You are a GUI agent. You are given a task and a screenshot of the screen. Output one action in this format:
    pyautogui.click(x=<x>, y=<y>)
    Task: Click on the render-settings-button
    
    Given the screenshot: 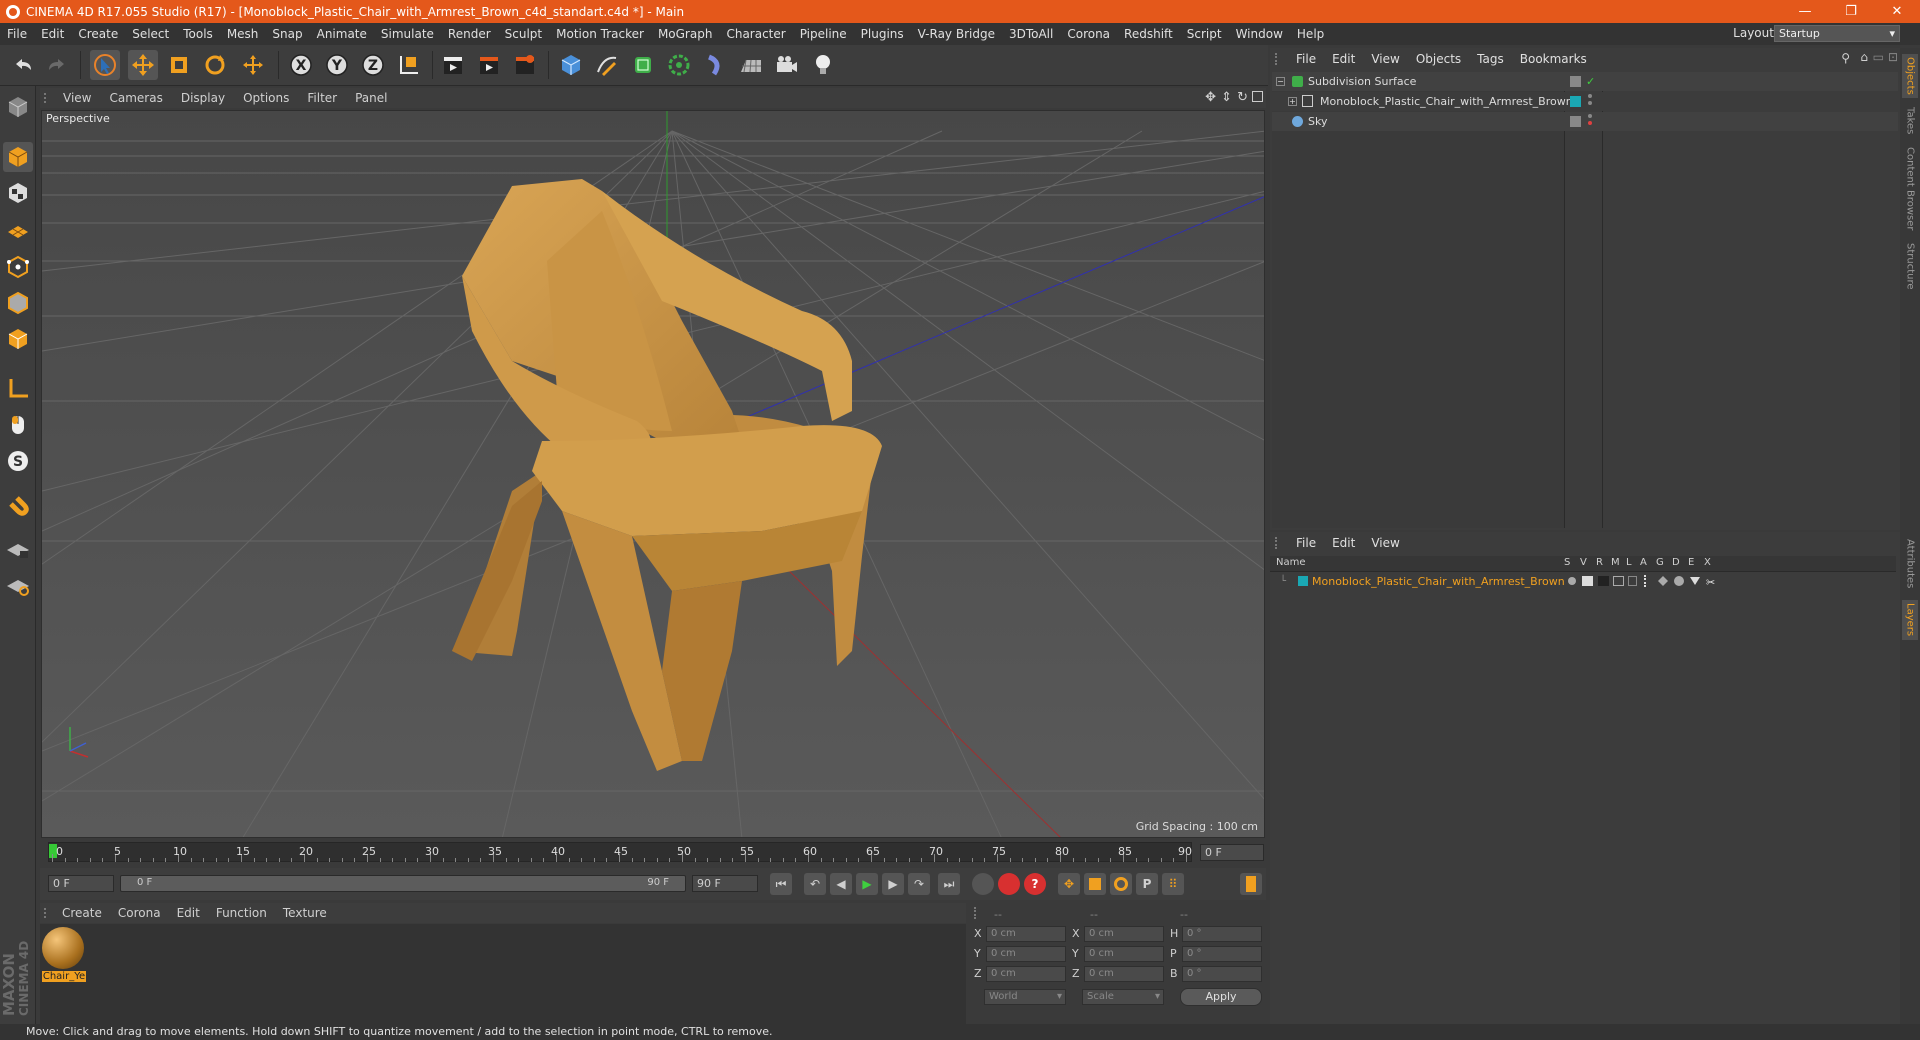 What is the action you would take?
    pyautogui.click(x=525, y=65)
    